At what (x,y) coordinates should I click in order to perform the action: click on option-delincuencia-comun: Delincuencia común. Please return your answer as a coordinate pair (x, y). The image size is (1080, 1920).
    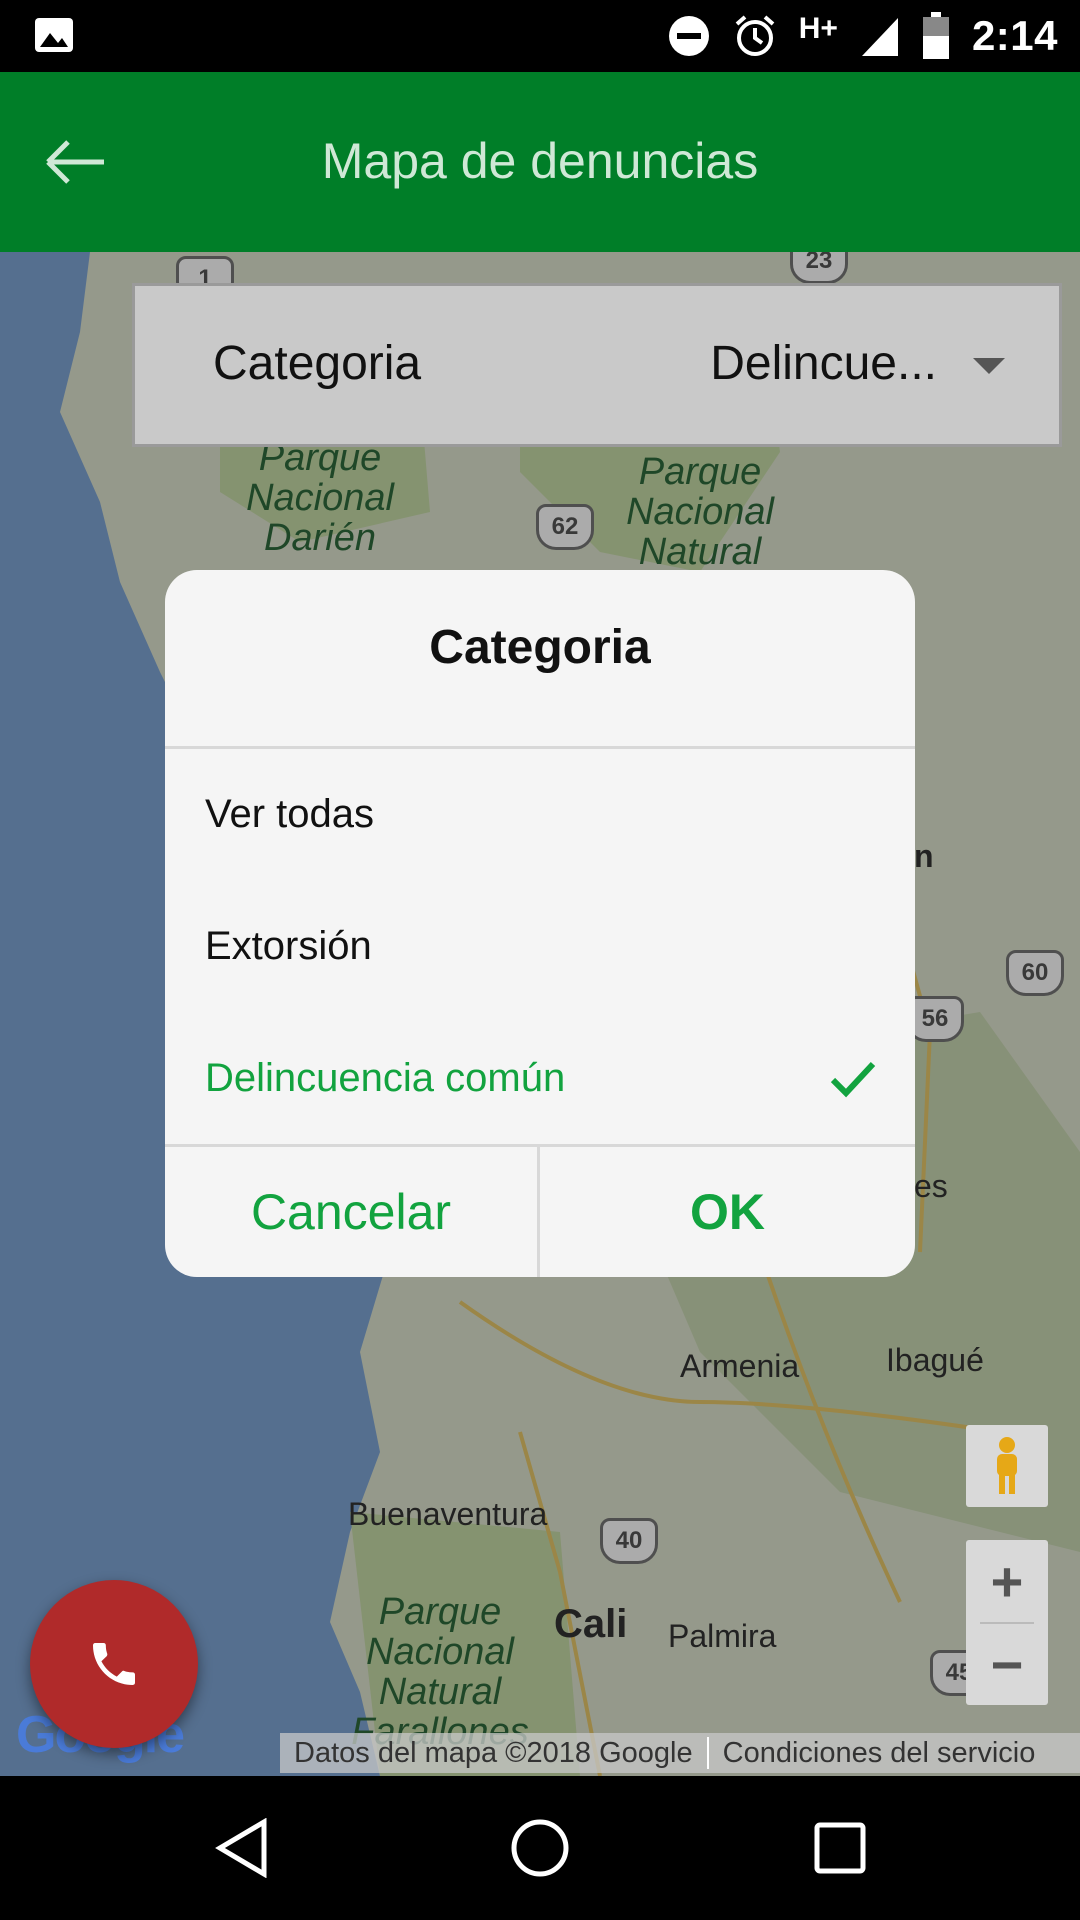
    Looking at the image, I should click on (540, 1079).